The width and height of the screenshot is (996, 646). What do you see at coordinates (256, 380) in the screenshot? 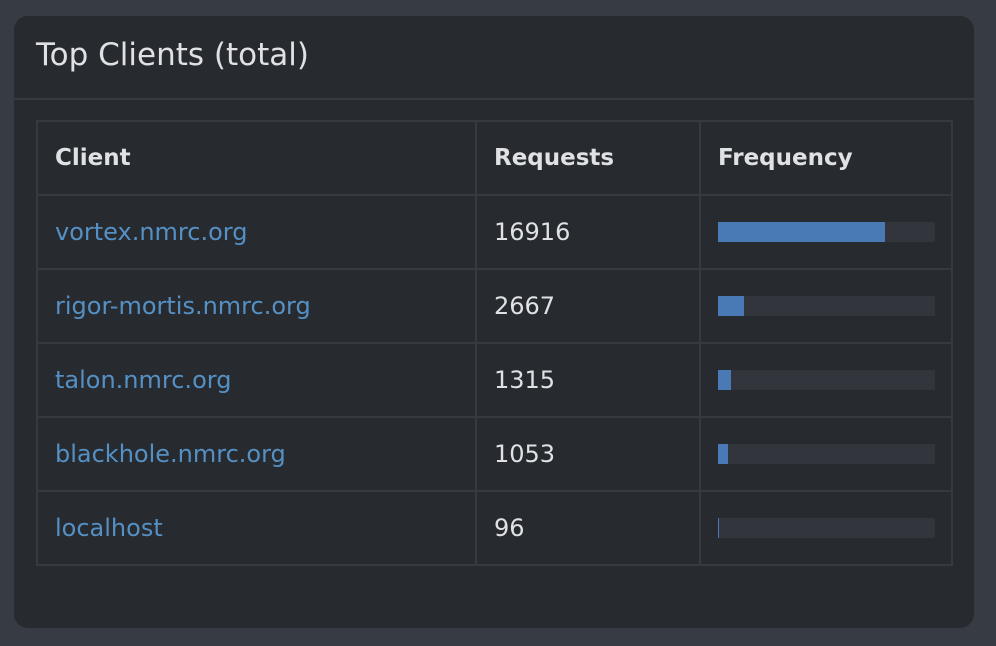
I see `client-cell: talon.nmrc.org` at bounding box center [256, 380].